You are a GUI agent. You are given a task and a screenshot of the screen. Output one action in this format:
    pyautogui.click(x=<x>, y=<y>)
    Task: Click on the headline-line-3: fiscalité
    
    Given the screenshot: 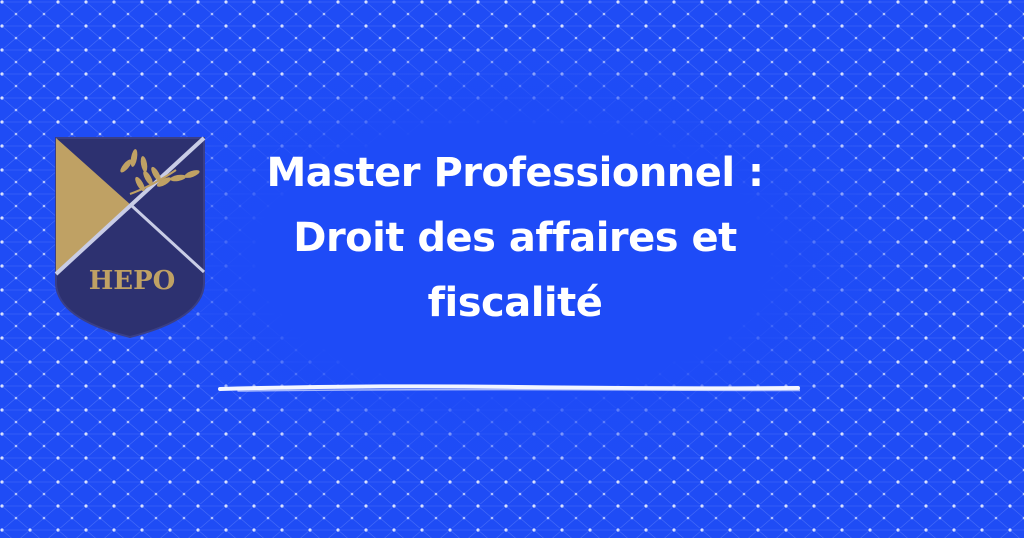 What is the action you would take?
    pyautogui.click(x=515, y=303)
    